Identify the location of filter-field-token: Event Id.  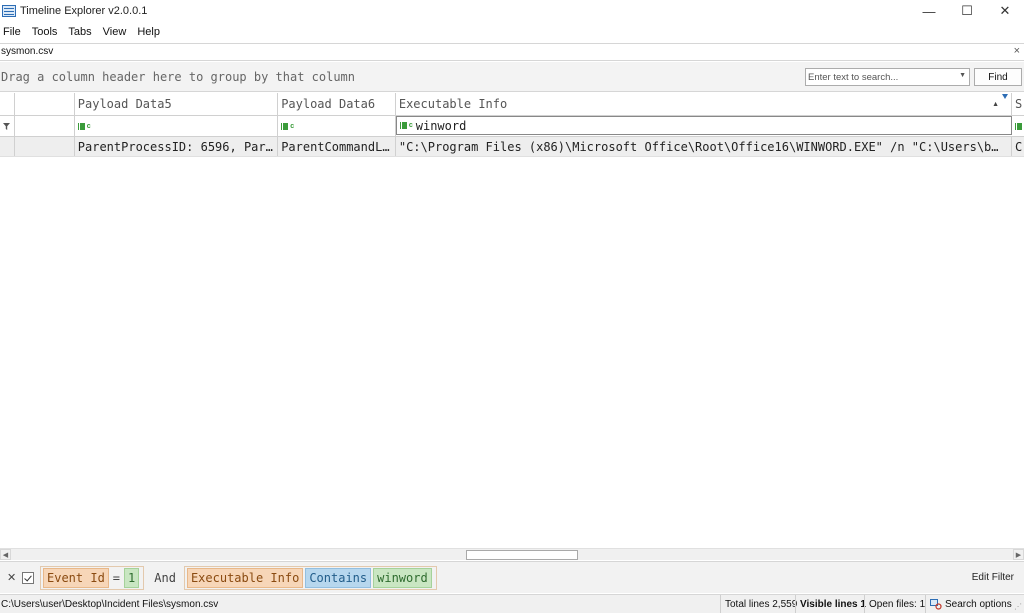
(76, 578).